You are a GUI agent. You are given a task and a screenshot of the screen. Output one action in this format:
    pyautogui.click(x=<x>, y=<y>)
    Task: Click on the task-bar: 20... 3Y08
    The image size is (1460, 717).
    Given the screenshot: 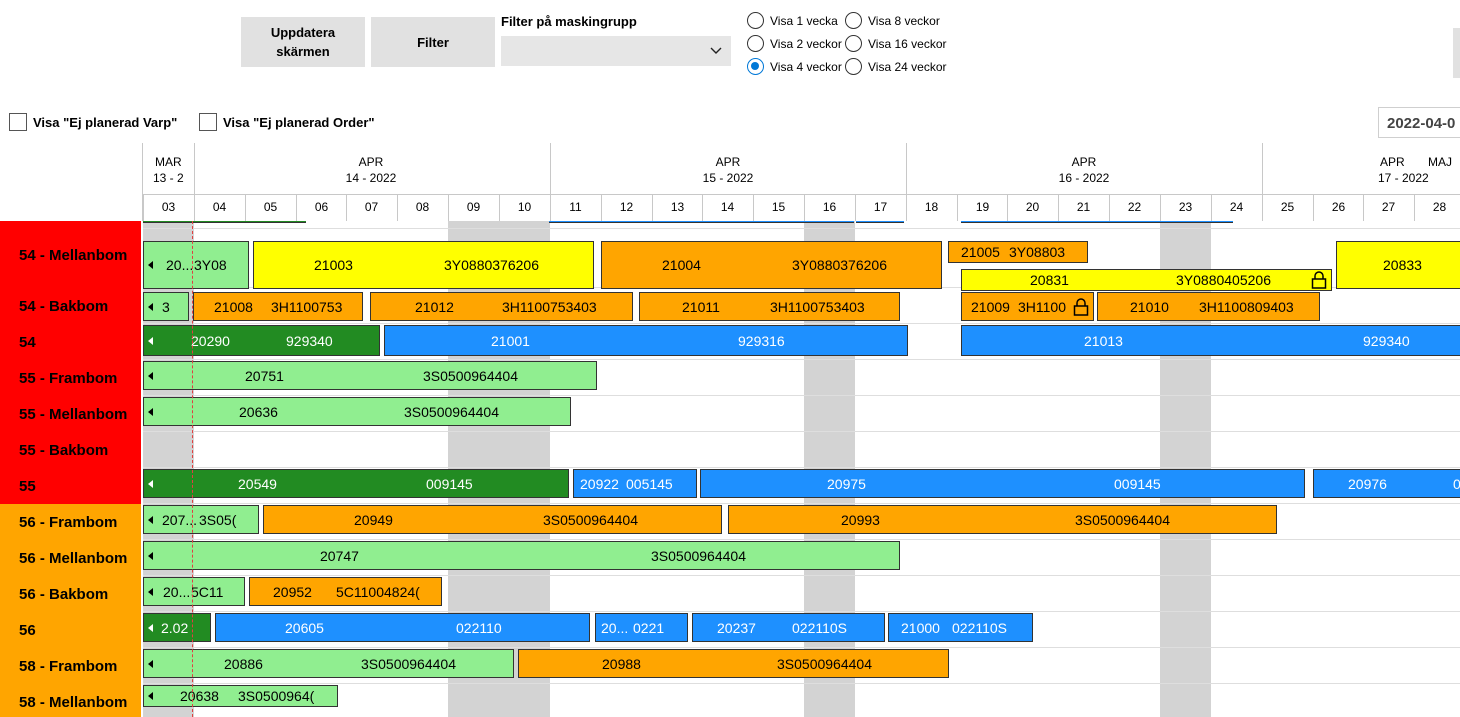 What is the action you would take?
    pyautogui.click(x=196, y=265)
    